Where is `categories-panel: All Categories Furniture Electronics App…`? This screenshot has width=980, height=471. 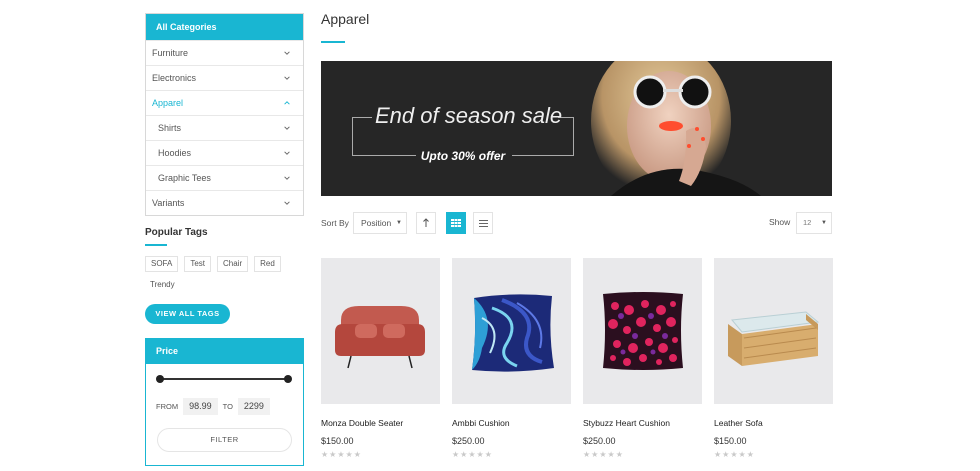
categories-panel: All Categories Furniture Electronics App… is located at coordinates (224, 114).